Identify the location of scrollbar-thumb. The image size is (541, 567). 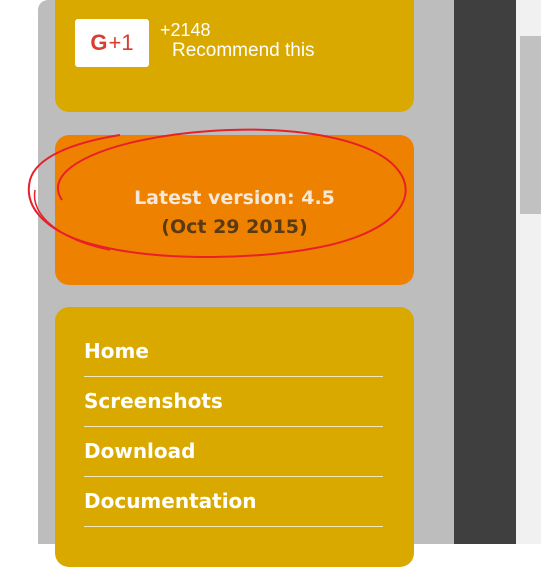
(530, 125).